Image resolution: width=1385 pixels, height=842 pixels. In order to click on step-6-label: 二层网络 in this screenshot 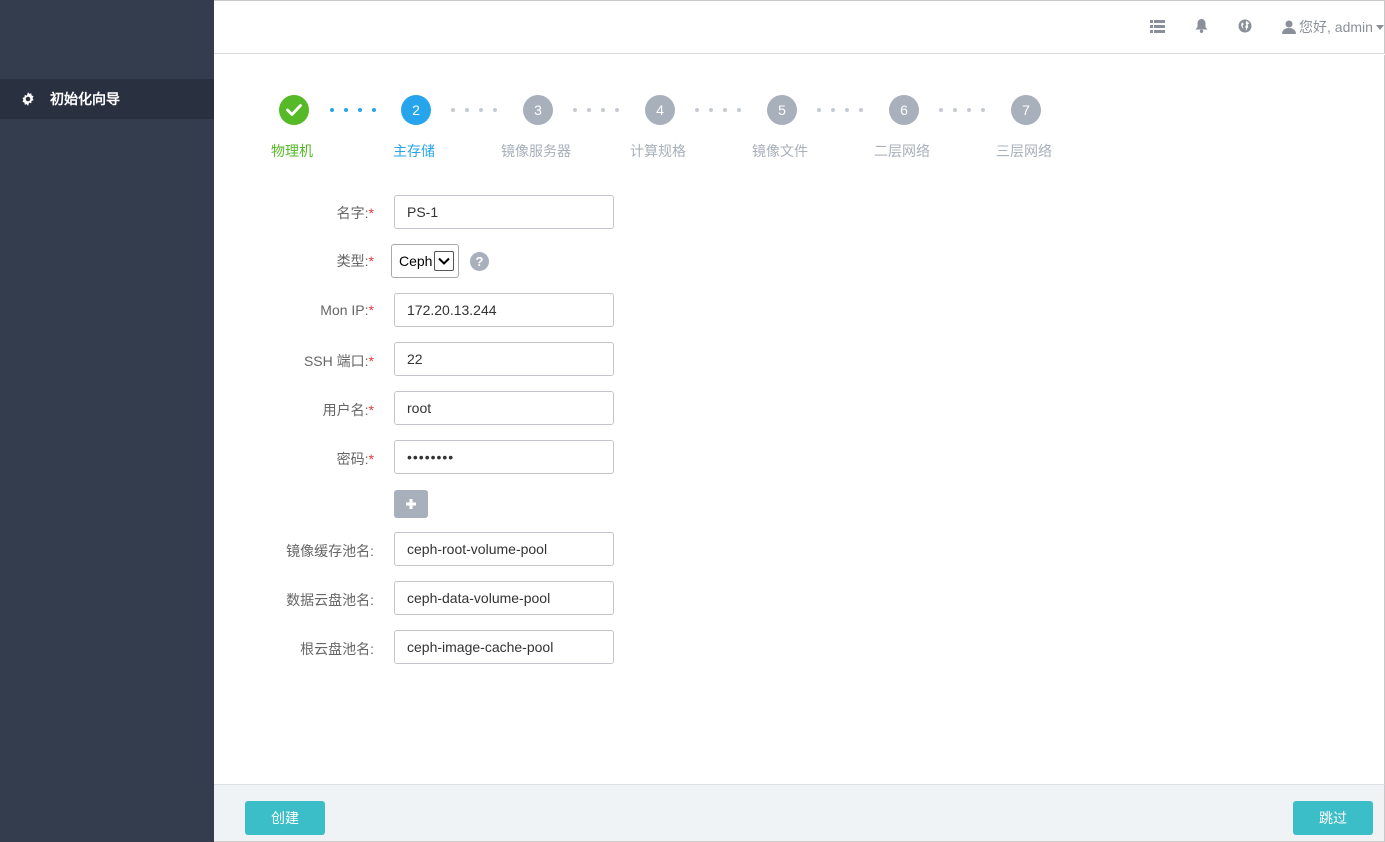, I will do `click(902, 151)`.